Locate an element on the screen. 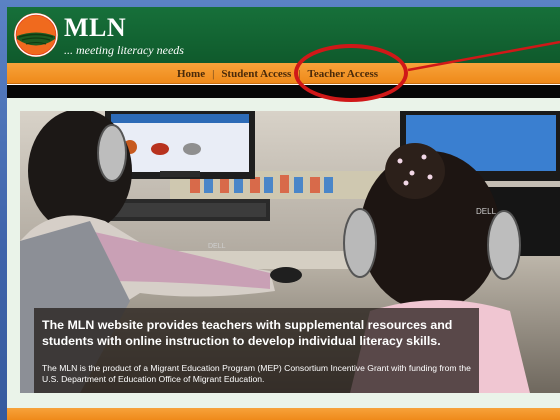  mln-logo-icon is located at coordinates (36, 35).